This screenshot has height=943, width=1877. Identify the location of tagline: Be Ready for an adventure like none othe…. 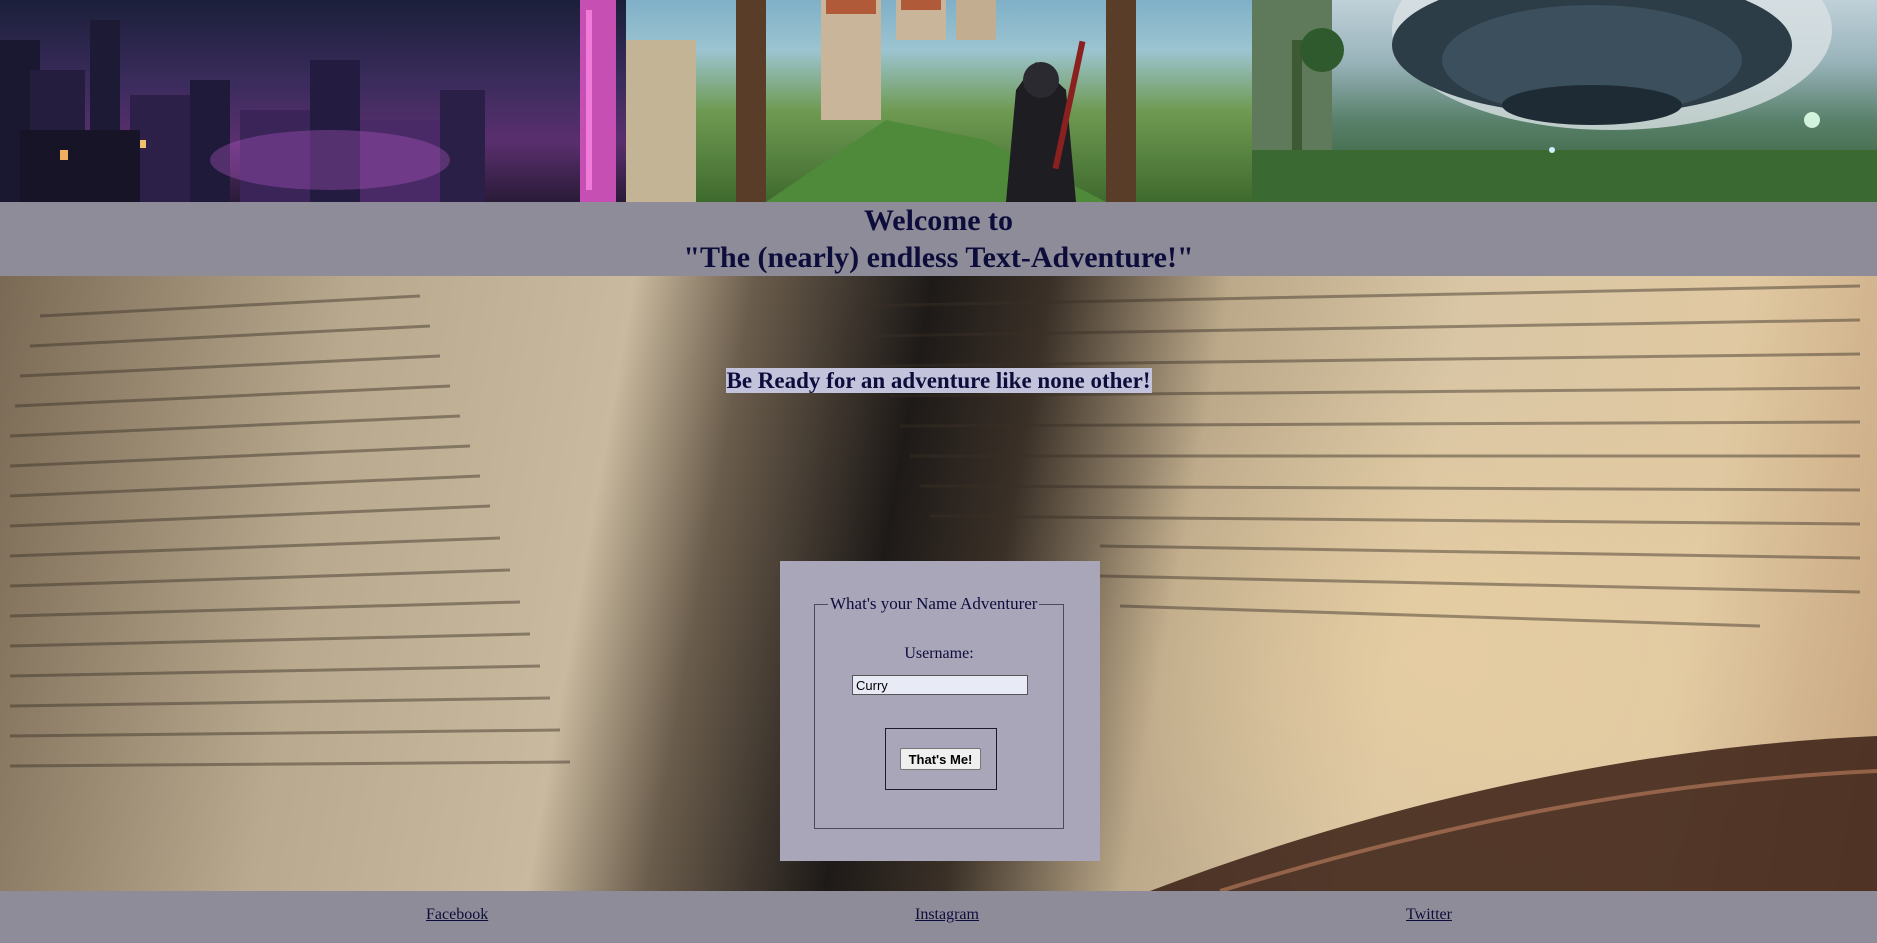
(938, 381).